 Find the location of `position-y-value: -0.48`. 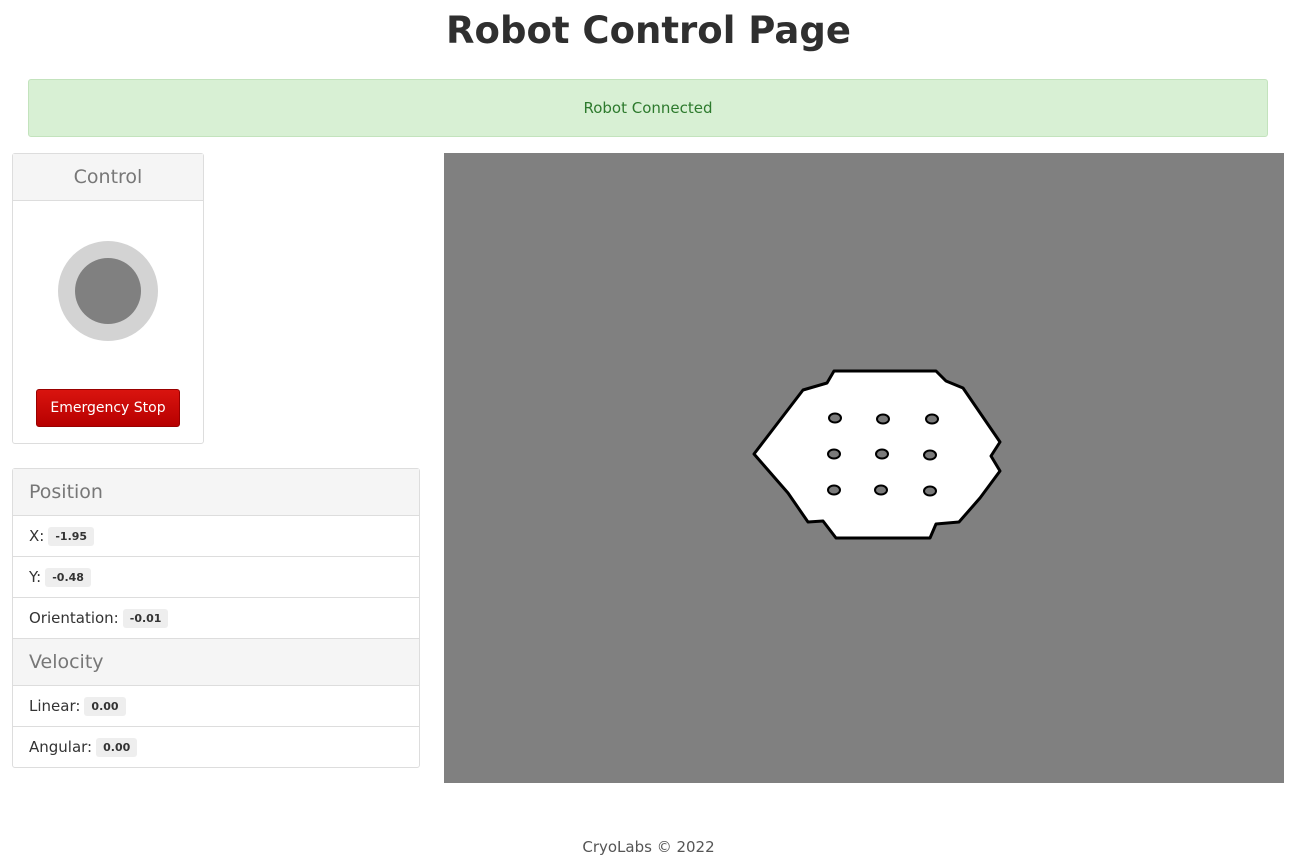

position-y-value: -0.48 is located at coordinates (68, 577).